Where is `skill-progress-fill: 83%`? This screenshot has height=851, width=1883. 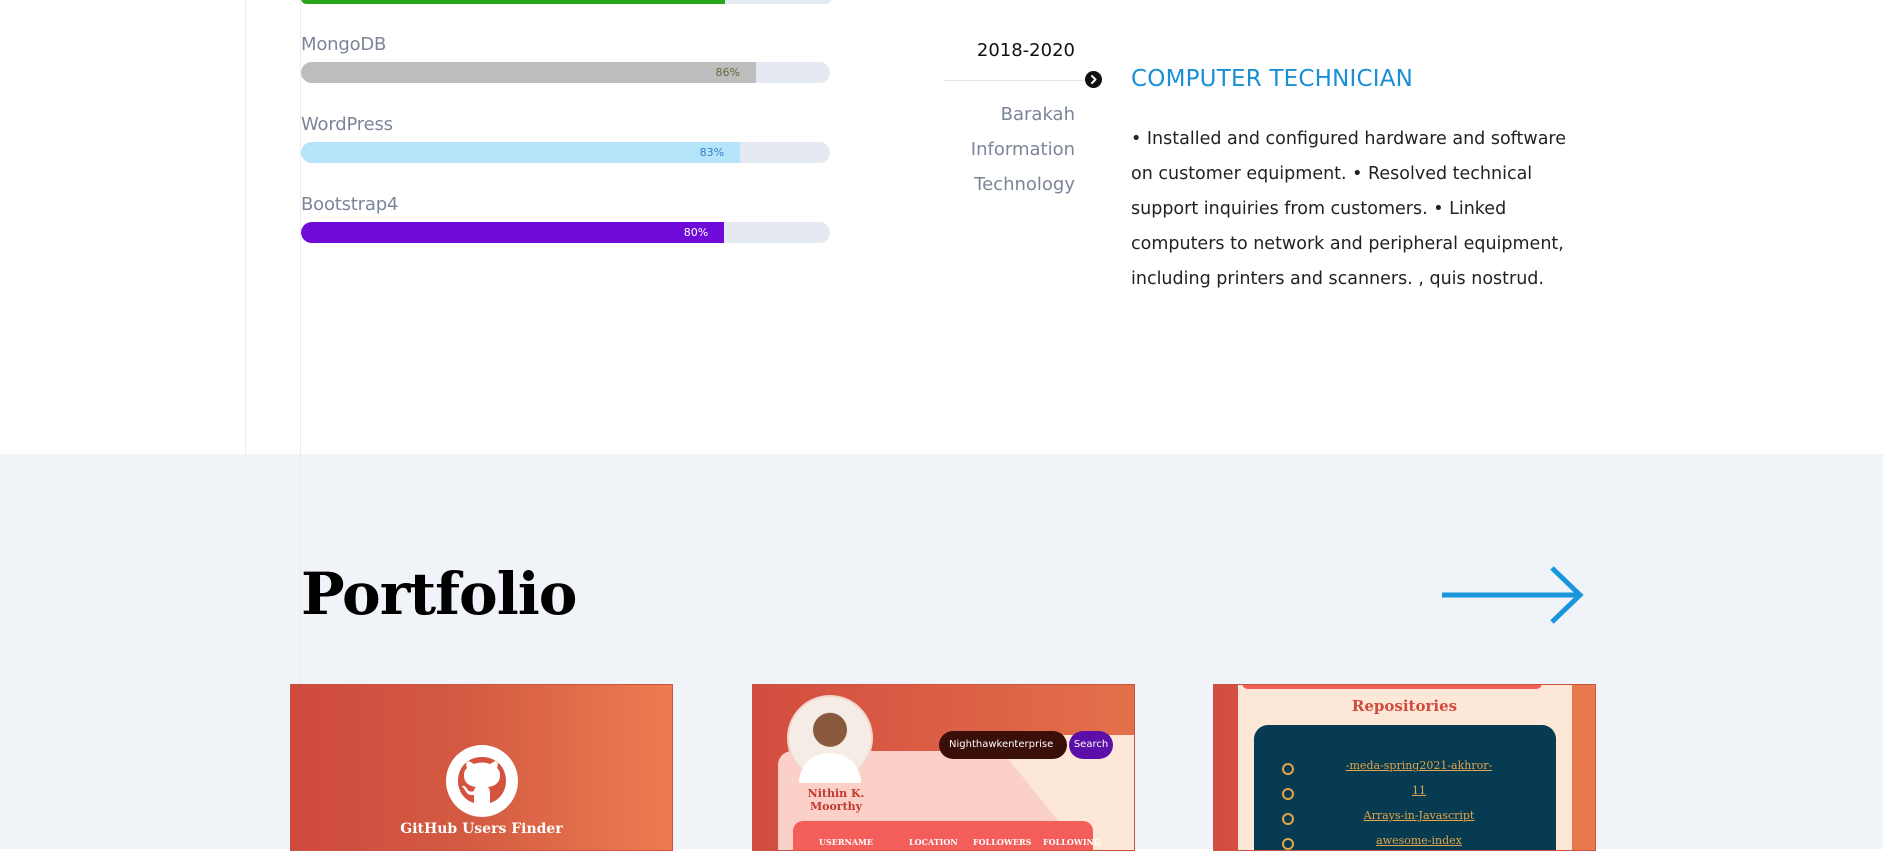 skill-progress-fill: 83% is located at coordinates (521, 152).